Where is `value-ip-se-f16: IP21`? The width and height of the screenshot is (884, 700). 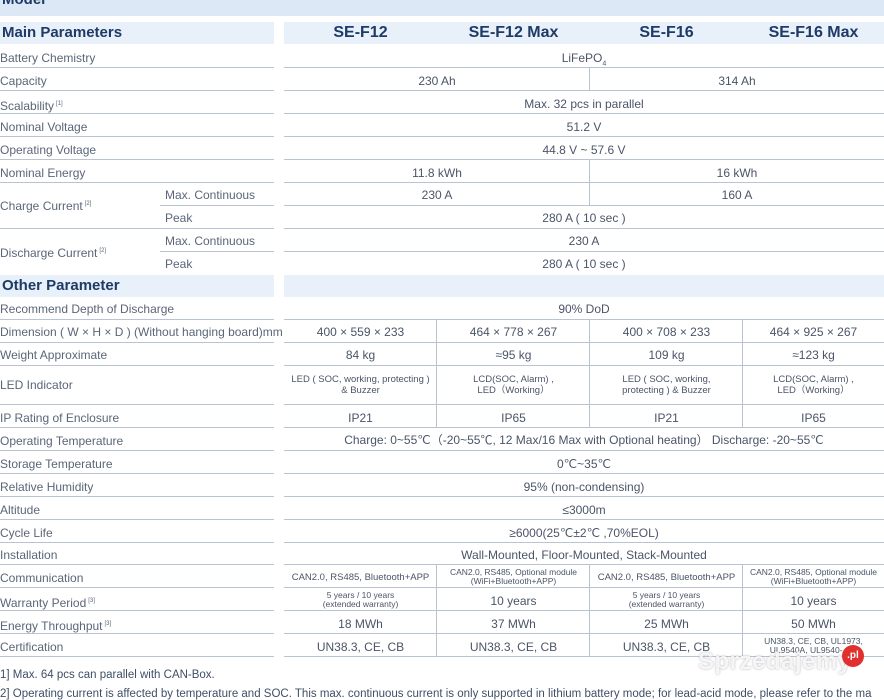 value-ip-se-f16: IP21 is located at coordinates (666, 418).